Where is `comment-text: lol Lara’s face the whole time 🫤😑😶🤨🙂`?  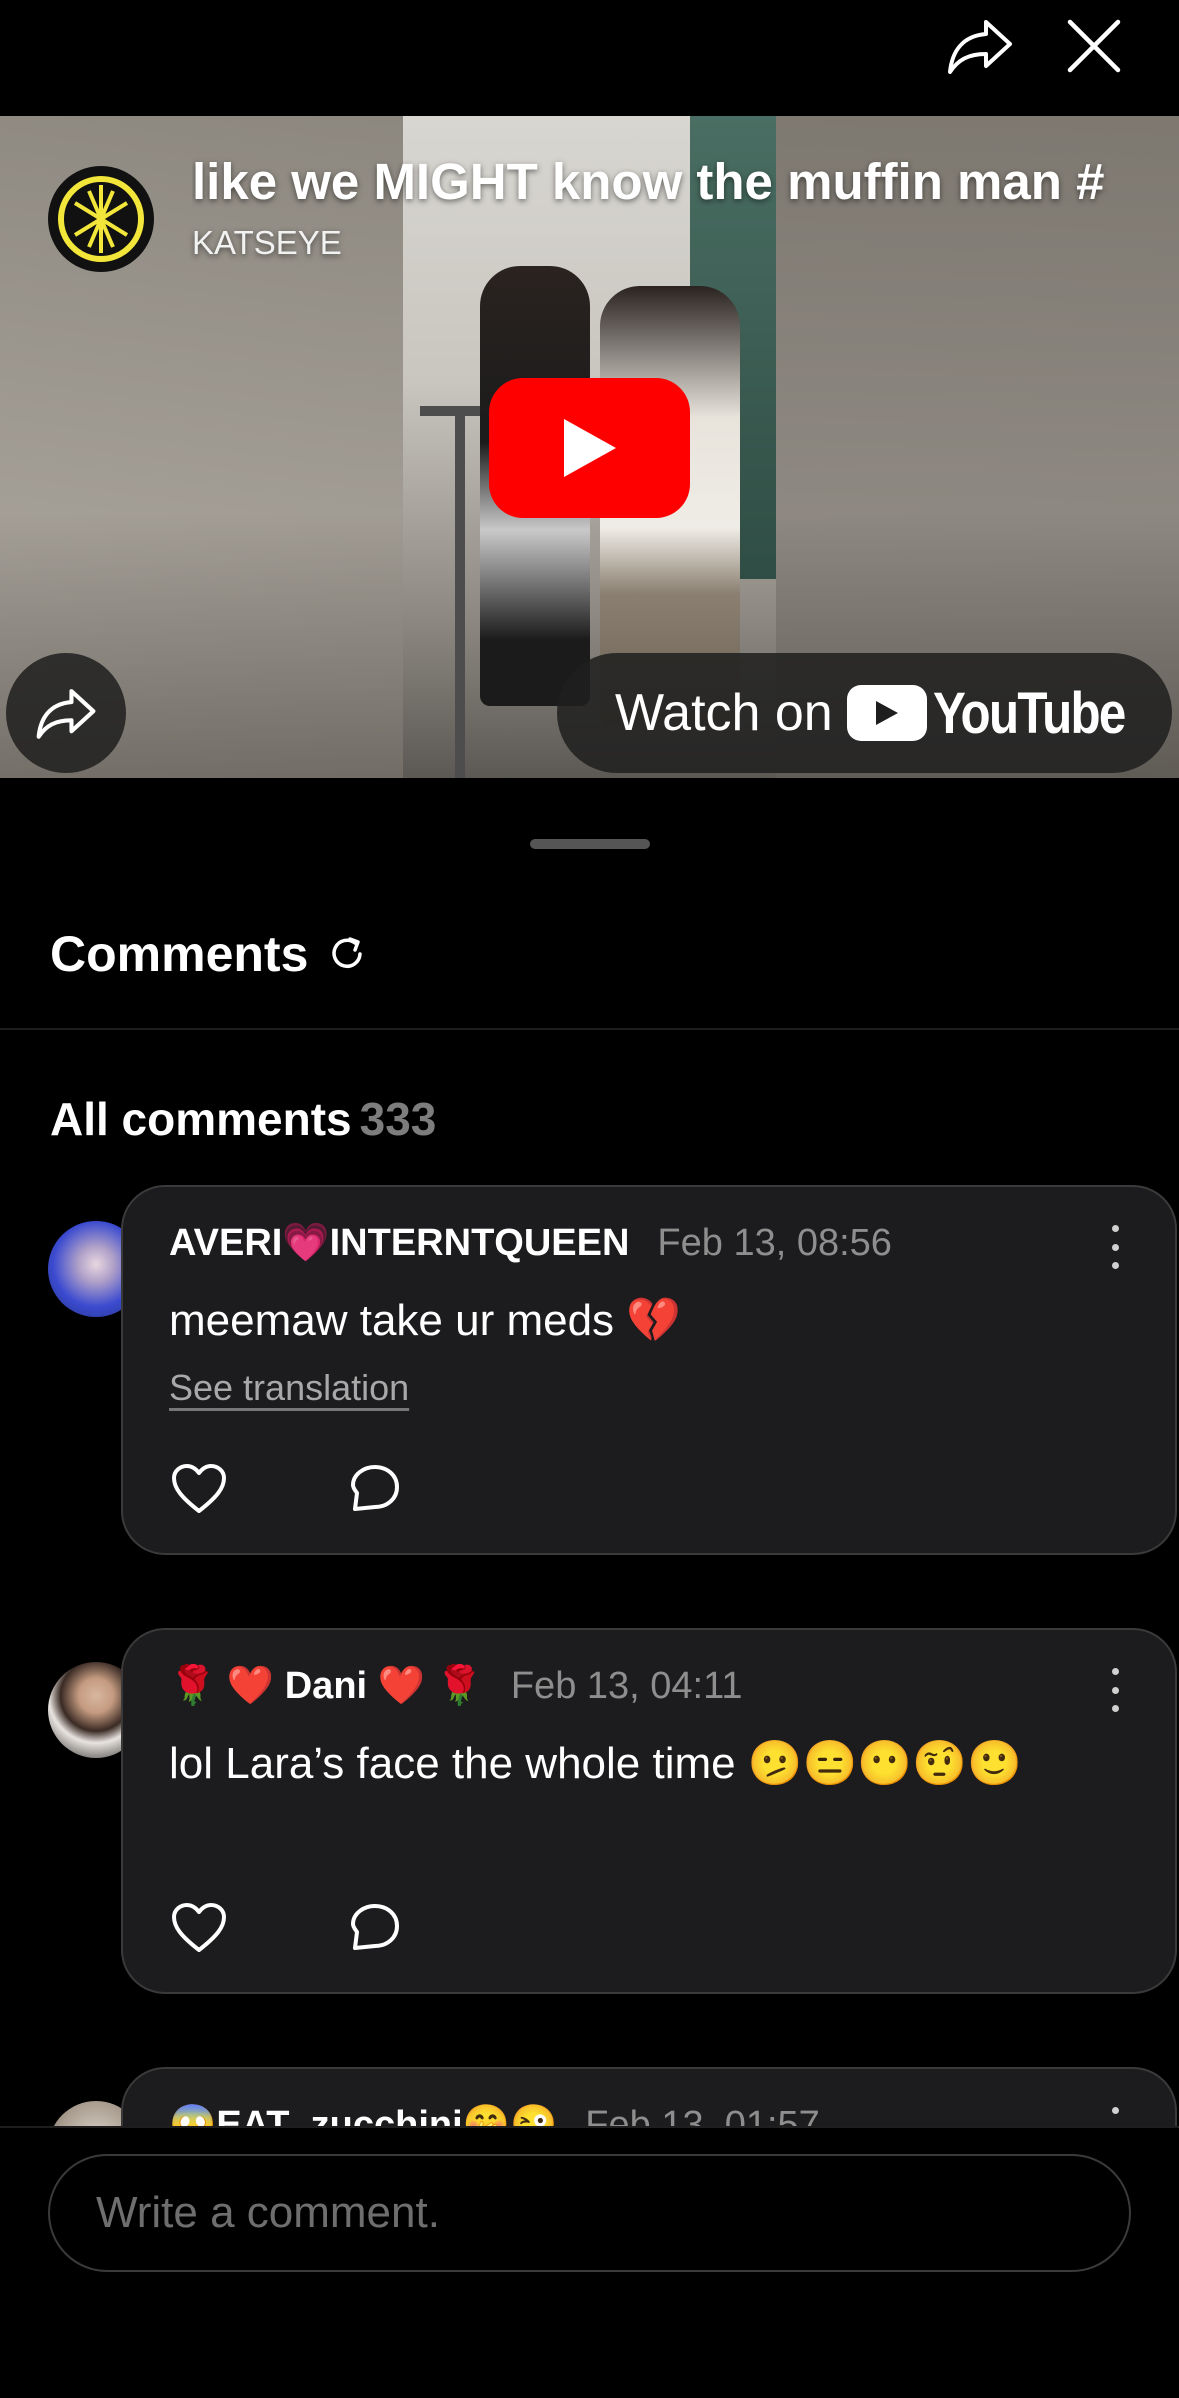
comment-text: lol Lara’s face the whole time 🫤😑😶🤨🙂 is located at coordinates (595, 1763).